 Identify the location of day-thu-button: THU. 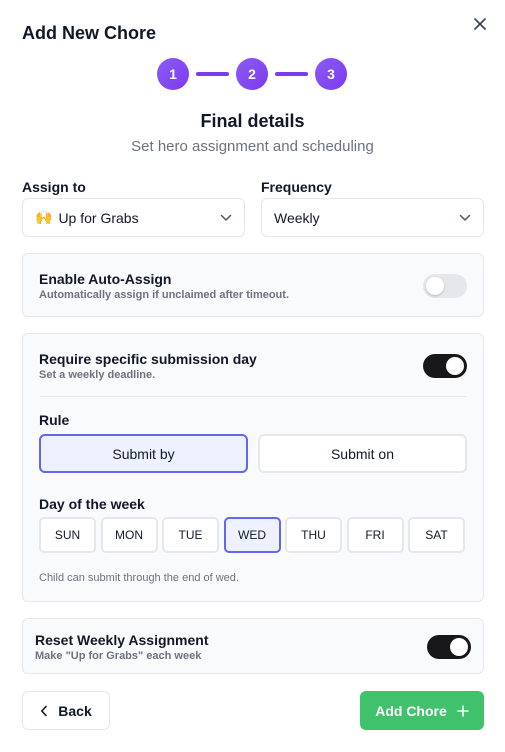
(313, 535).